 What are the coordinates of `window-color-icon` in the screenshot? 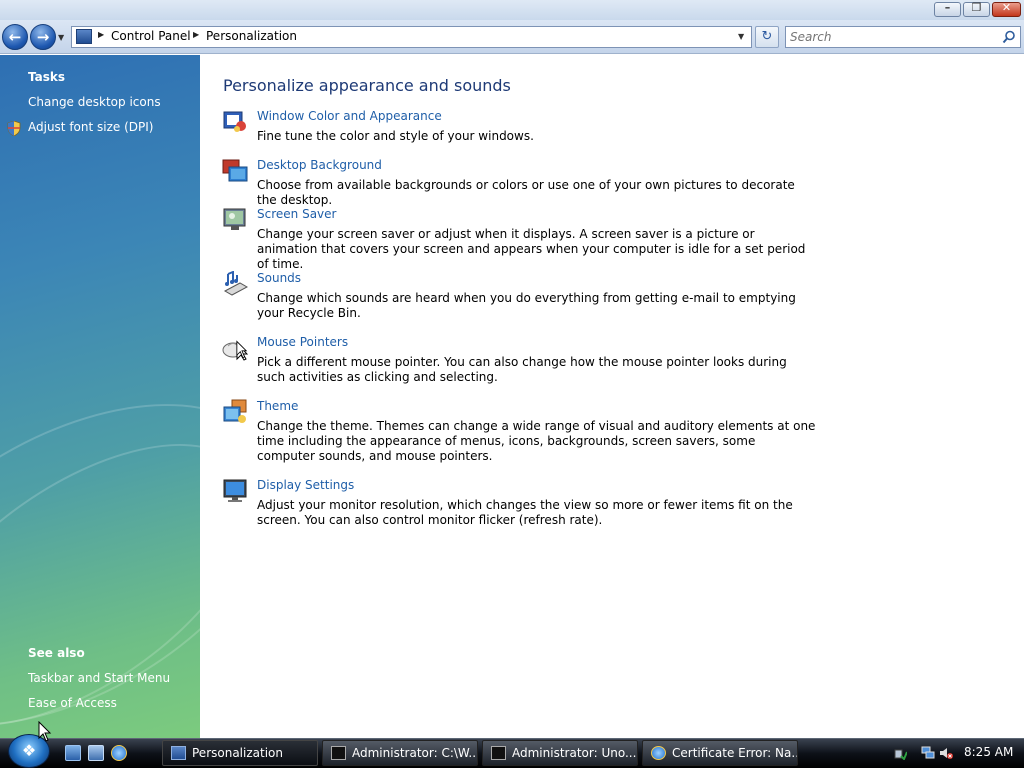 It's located at (235, 122).